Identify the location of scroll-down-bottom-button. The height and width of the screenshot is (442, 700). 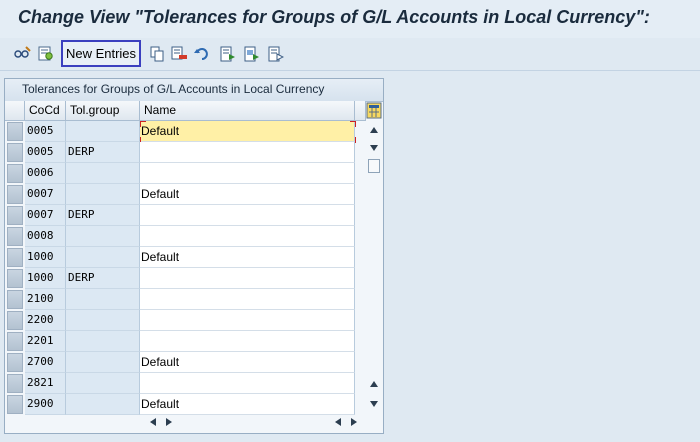
(374, 404).